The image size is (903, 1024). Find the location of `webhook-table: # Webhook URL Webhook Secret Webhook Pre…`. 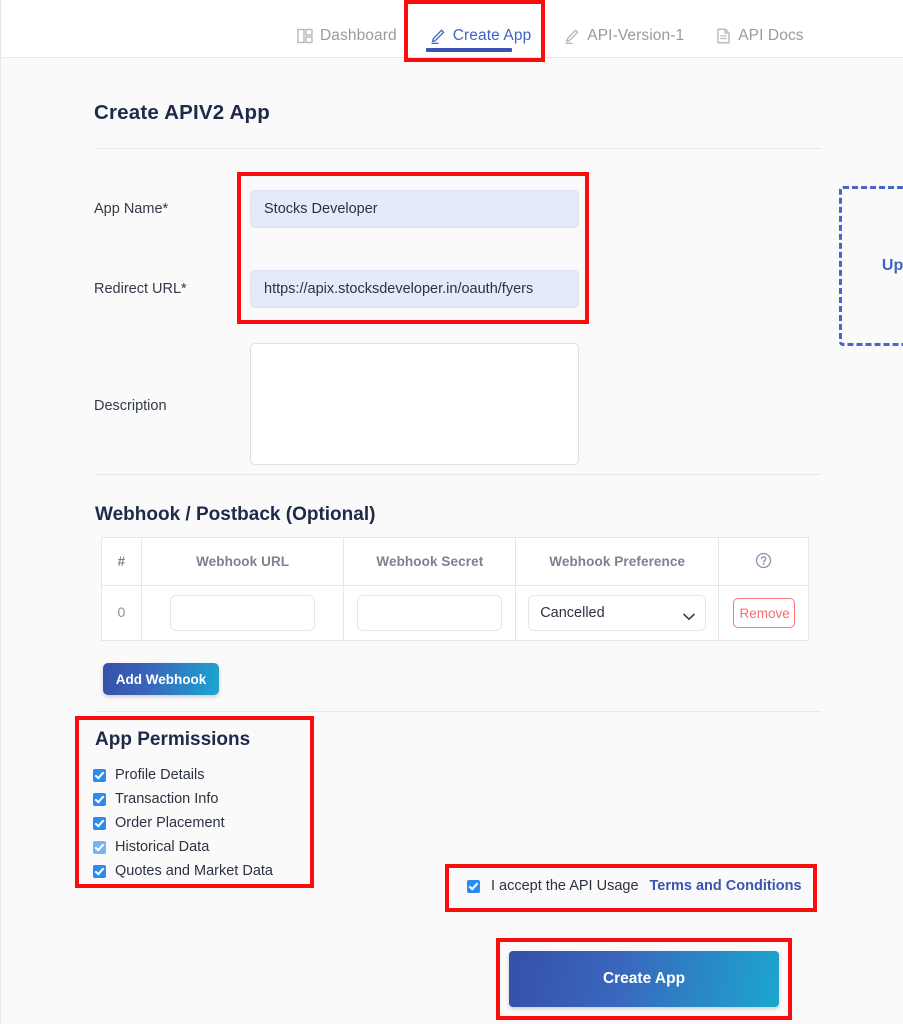

webhook-table: # Webhook URL Webhook Secret Webhook Pre… is located at coordinates (455, 589).